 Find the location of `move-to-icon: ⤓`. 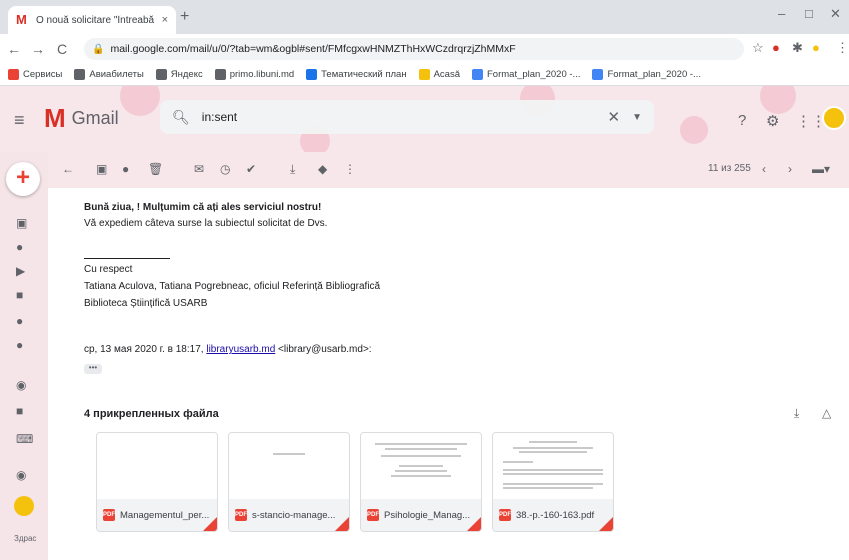

move-to-icon: ⤓ is located at coordinates (292, 169).